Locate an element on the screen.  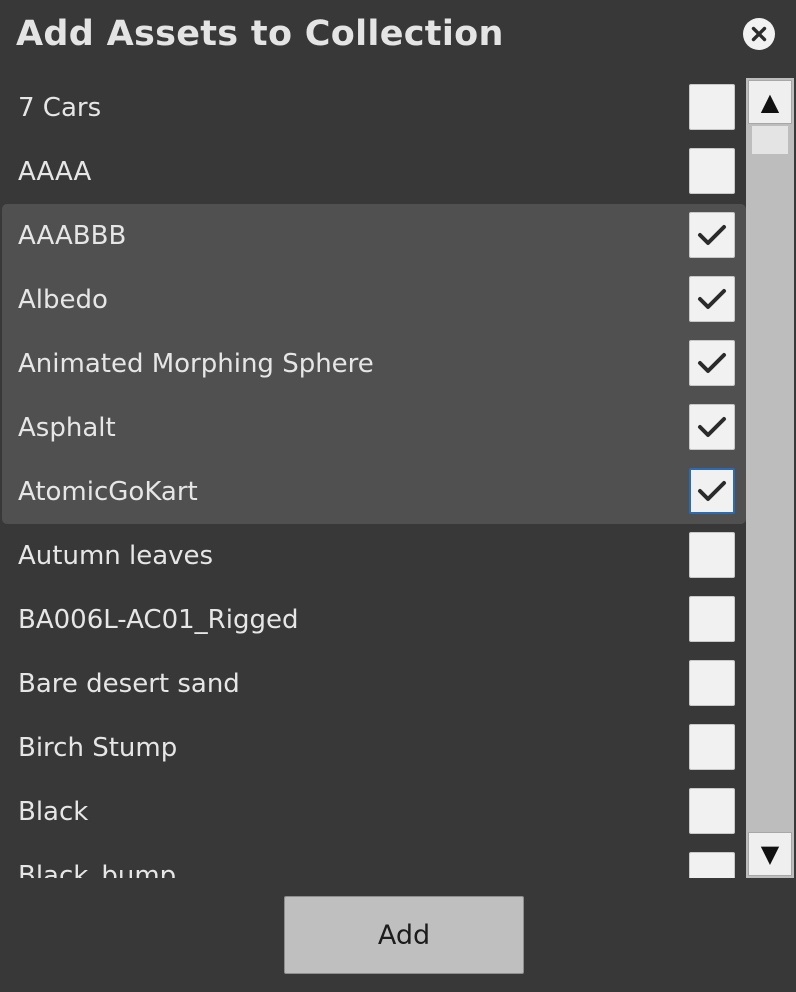
asset-name: Bare desert sand is located at coordinates (129, 684).